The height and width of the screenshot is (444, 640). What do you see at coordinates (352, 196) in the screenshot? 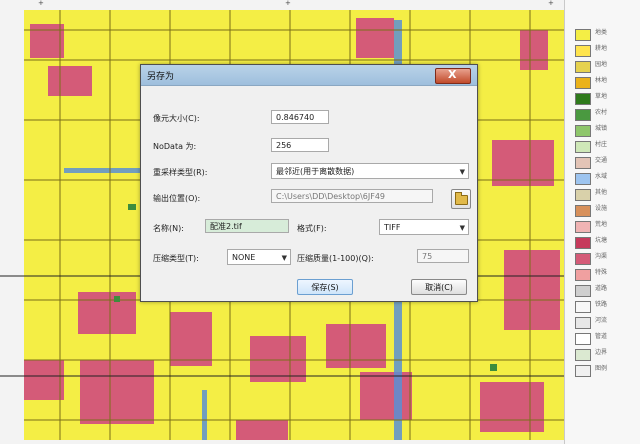
I see `output-location-input: C:\Users\DD\Desktop\6JF49` at bounding box center [352, 196].